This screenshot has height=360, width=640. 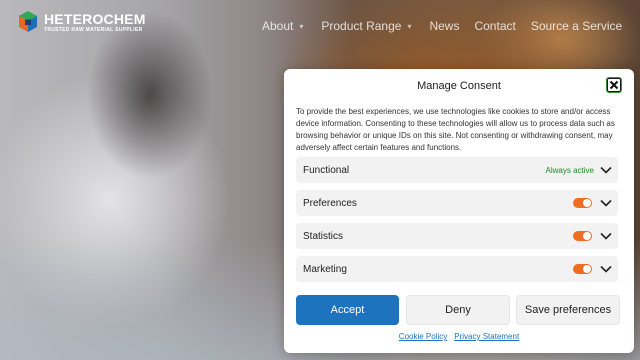 I want to click on nav-item-contact: Contact, so click(x=494, y=26).